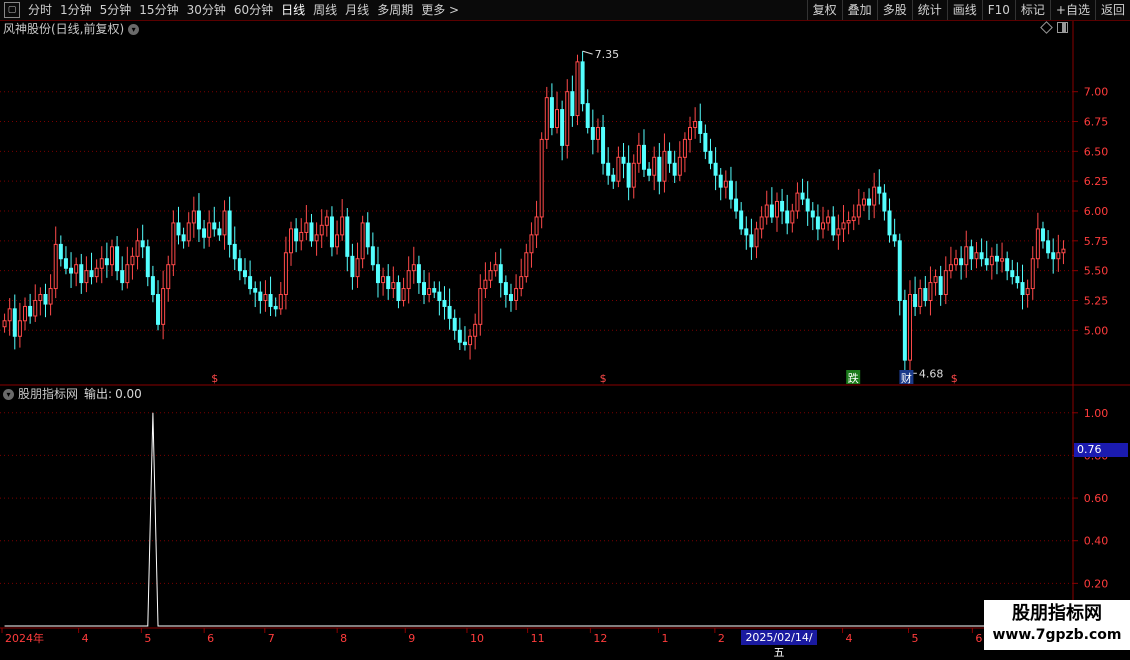  Describe the element at coordinates (12, 10) in the screenshot. I see `window-icon: ▢` at that location.